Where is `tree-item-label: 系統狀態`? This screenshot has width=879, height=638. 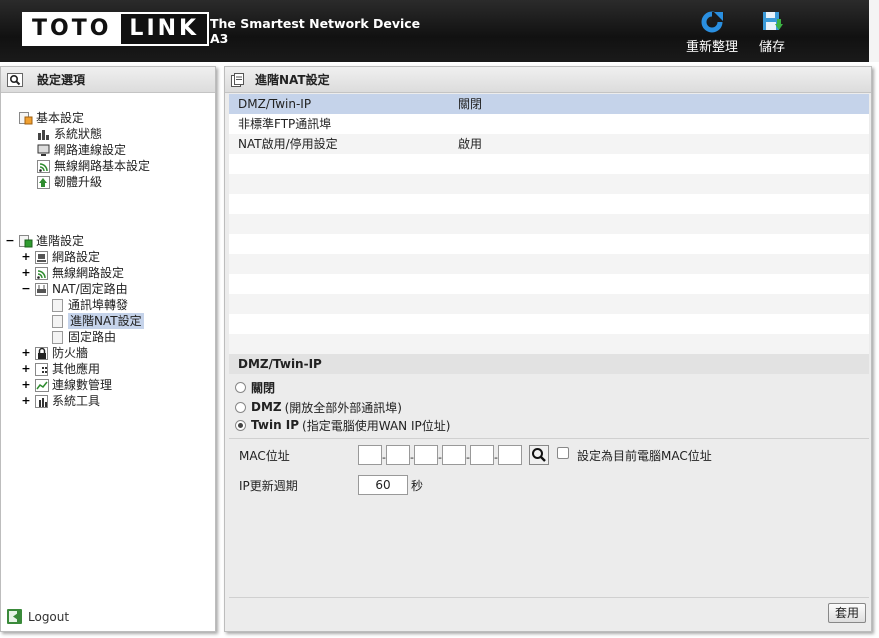 tree-item-label: 系統狀態 is located at coordinates (78, 134).